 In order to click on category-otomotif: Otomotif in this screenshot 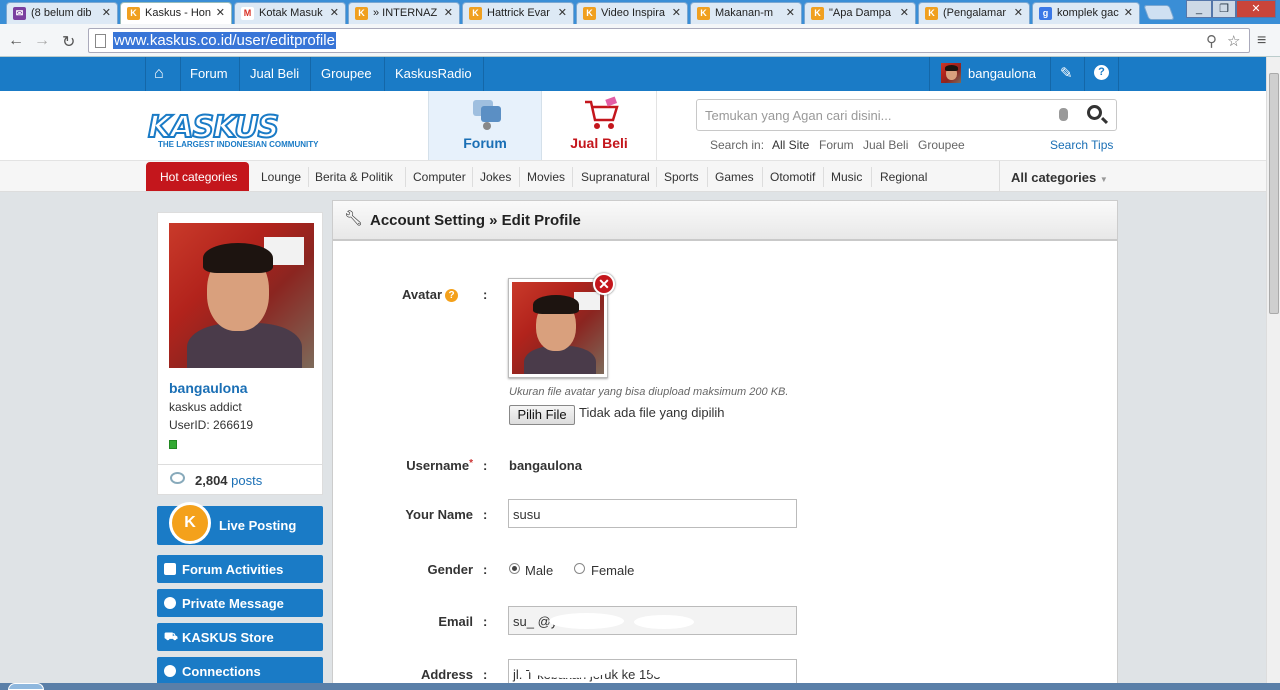, I will do `click(792, 177)`.